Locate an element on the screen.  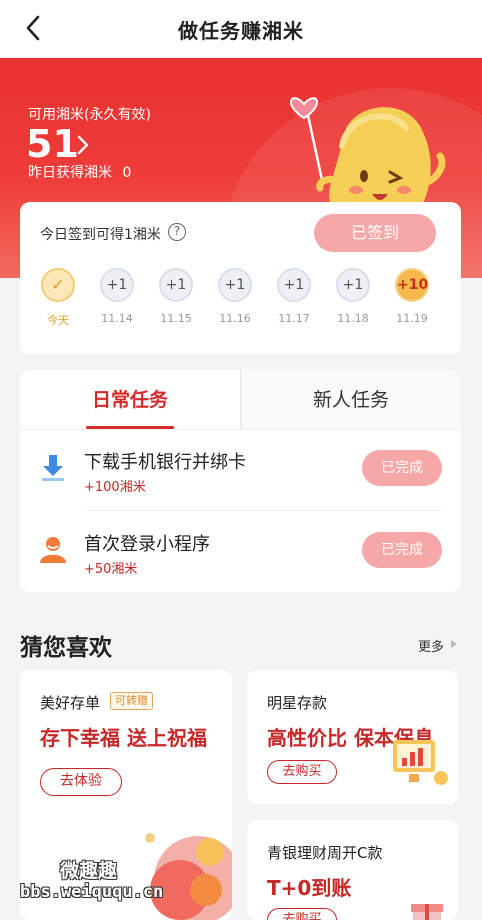
task-tabs: 日常任务 新人任务 is located at coordinates (240, 400).